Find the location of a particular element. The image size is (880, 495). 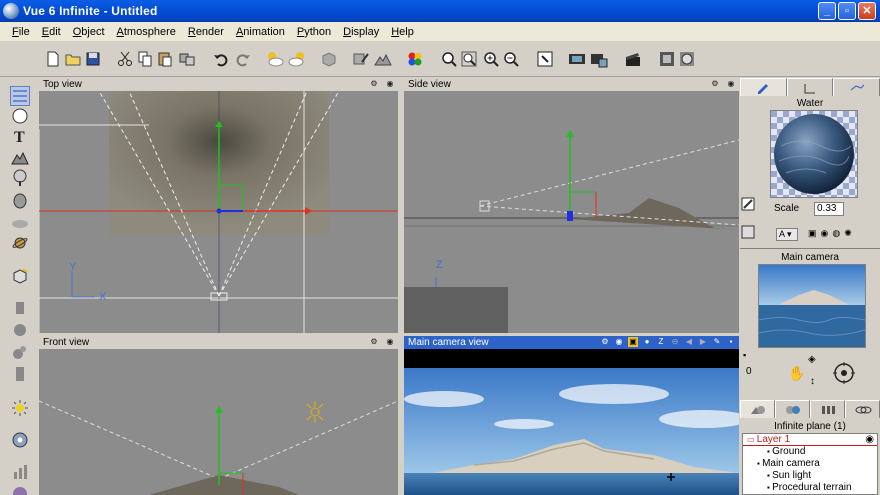

tab-world-links is located at coordinates (827, 409).